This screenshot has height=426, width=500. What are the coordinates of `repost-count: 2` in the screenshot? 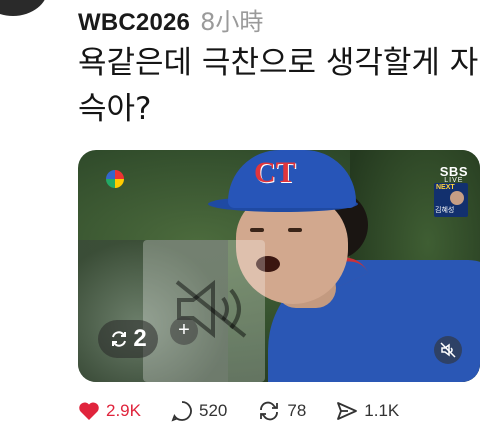 It's located at (140, 338).